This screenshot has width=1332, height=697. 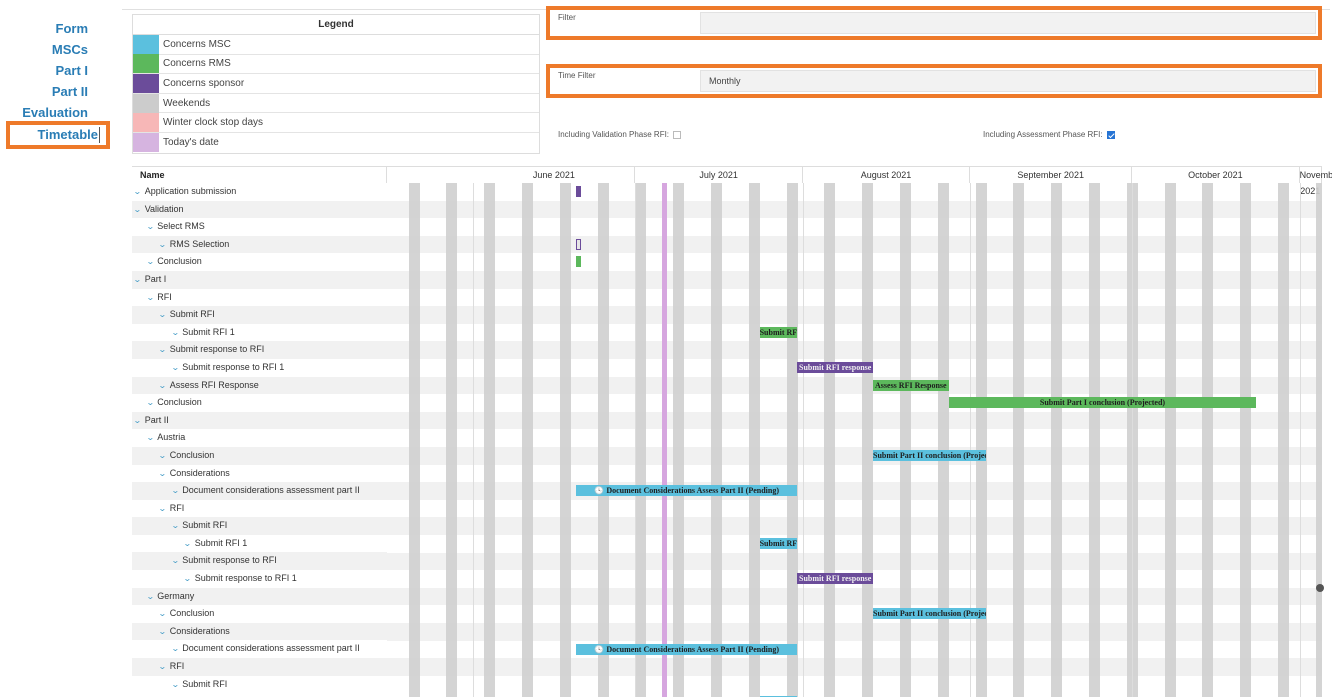 What do you see at coordinates (259, 385) in the screenshot?
I see `task-row: ⌄ Assess RFI Response` at bounding box center [259, 385].